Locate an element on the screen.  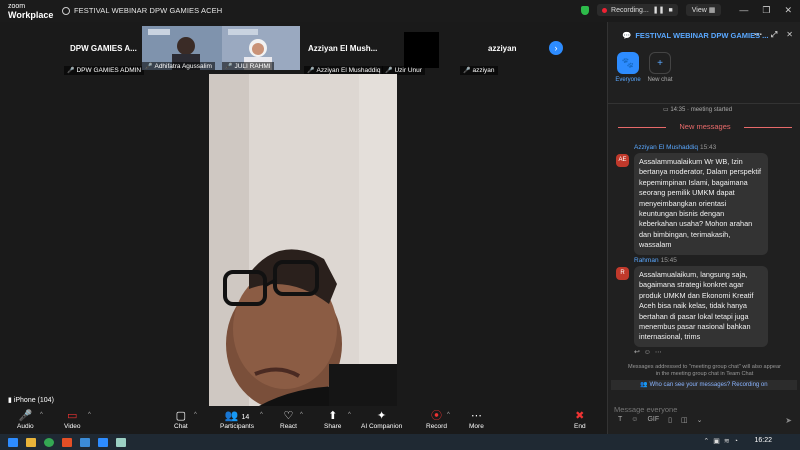
reply-icon: ↩ is located at coordinates (637, 352).